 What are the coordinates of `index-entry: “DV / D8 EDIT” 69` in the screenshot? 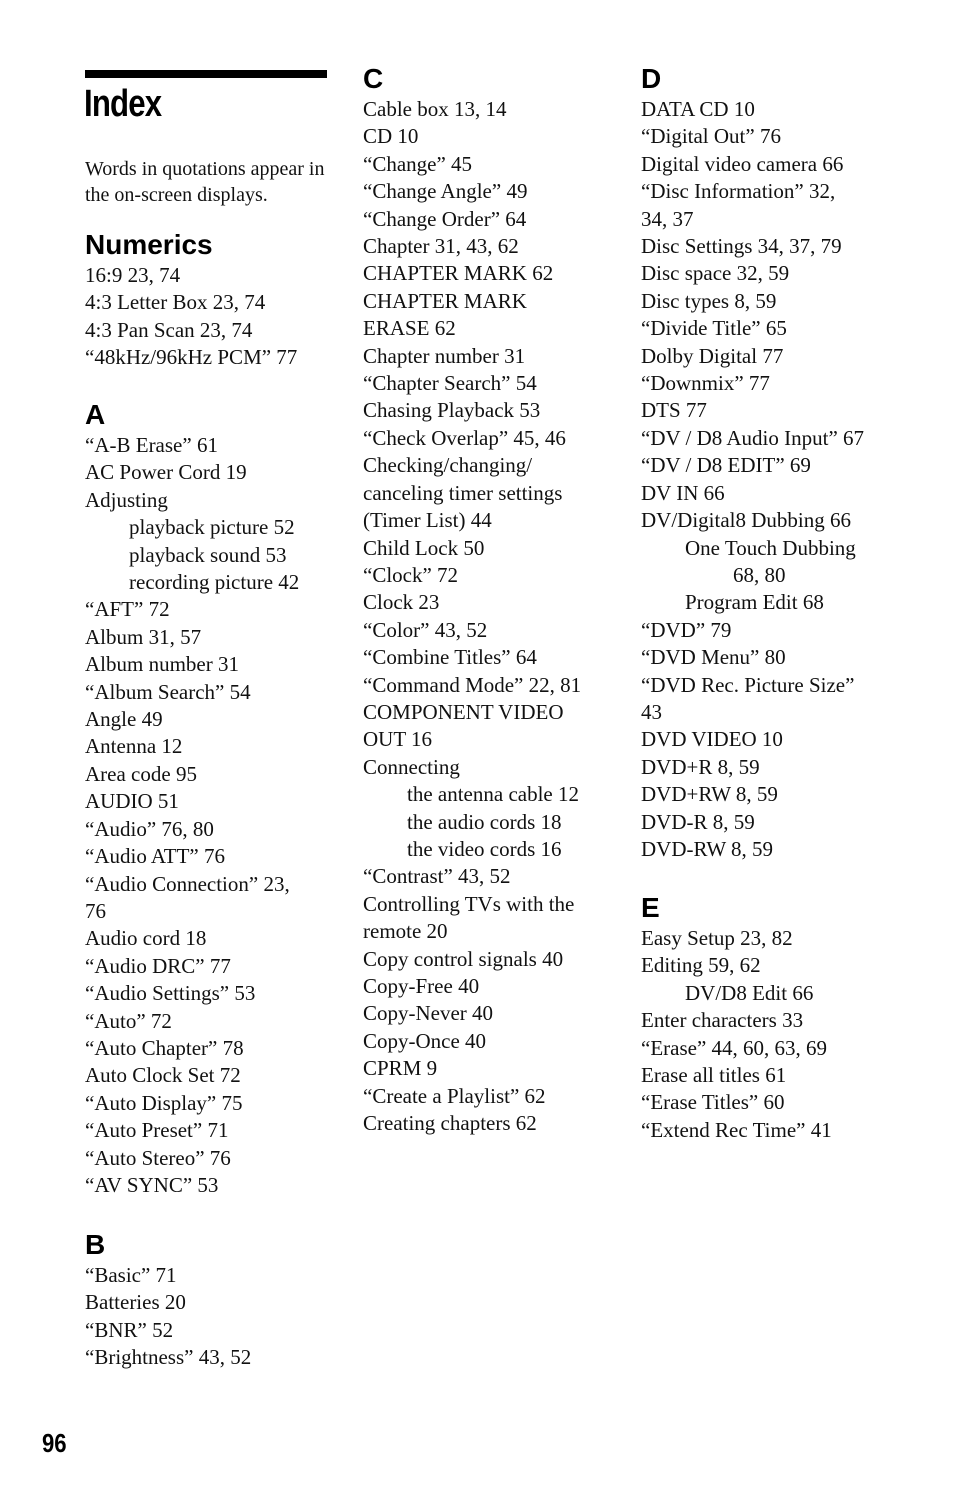 It's located at (726, 465).